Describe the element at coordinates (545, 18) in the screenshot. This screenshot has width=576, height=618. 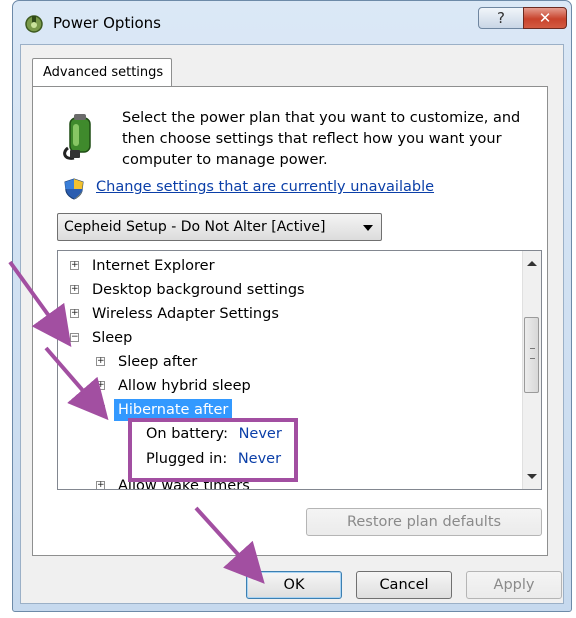
I see `close-button: ✕` at that location.